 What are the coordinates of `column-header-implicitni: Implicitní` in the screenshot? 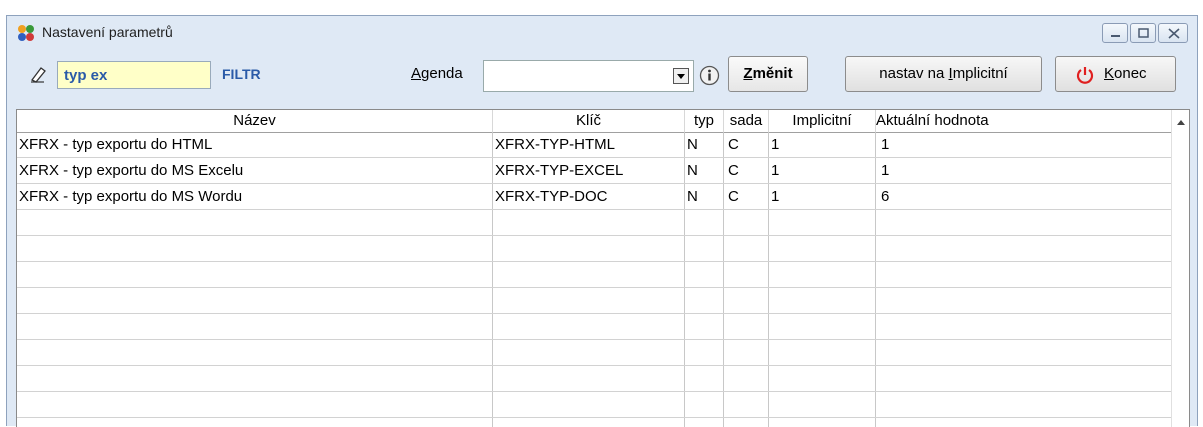 It's located at (822, 121).